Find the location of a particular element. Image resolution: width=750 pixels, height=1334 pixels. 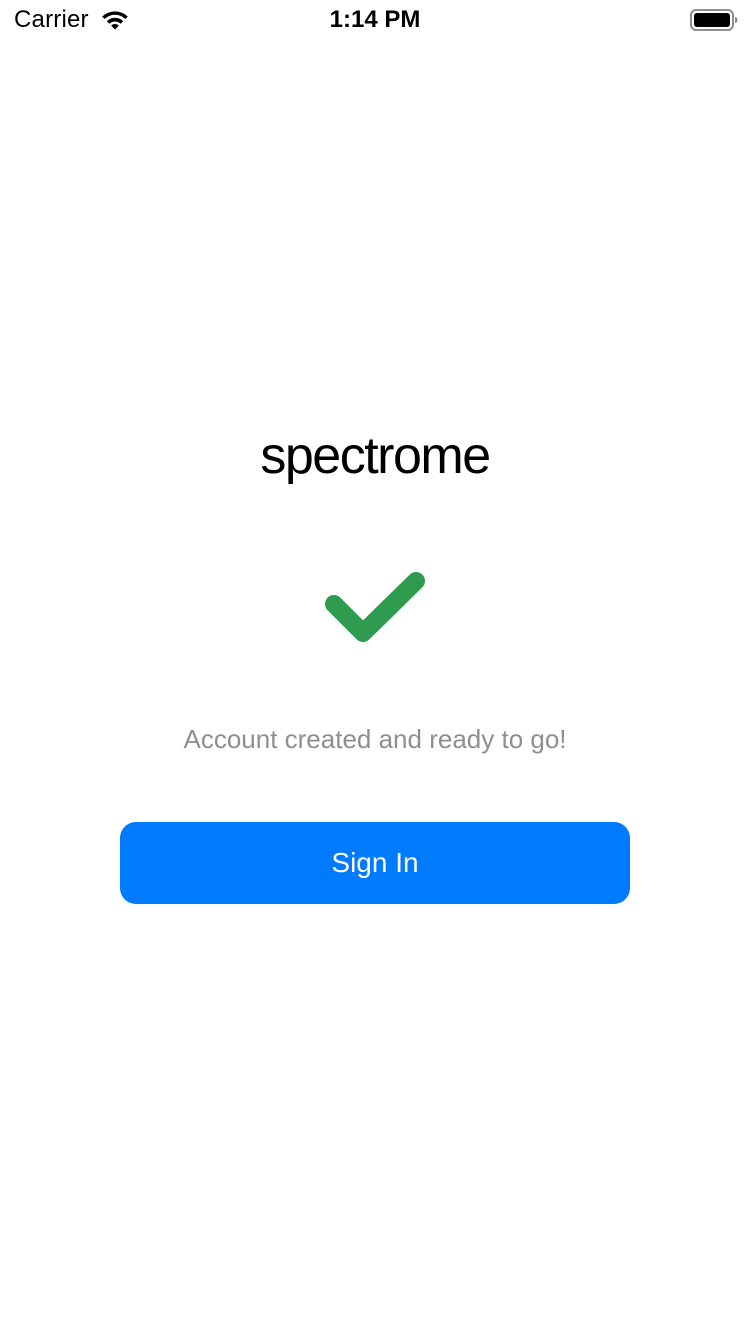

status-time: 1:14 PM is located at coordinates (375, 19).